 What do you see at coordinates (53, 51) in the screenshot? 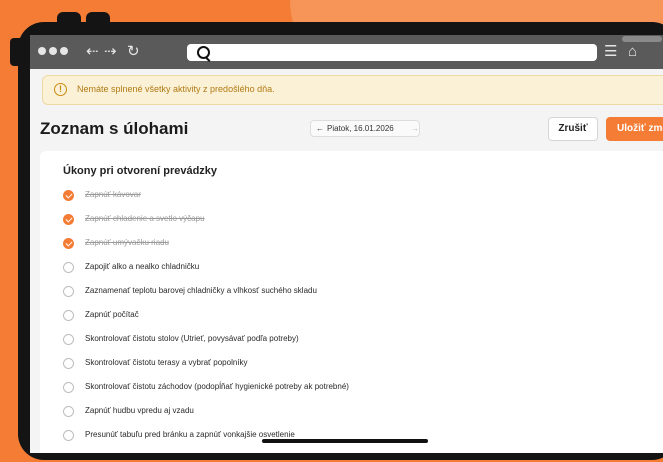
I see `window-dots-icon` at bounding box center [53, 51].